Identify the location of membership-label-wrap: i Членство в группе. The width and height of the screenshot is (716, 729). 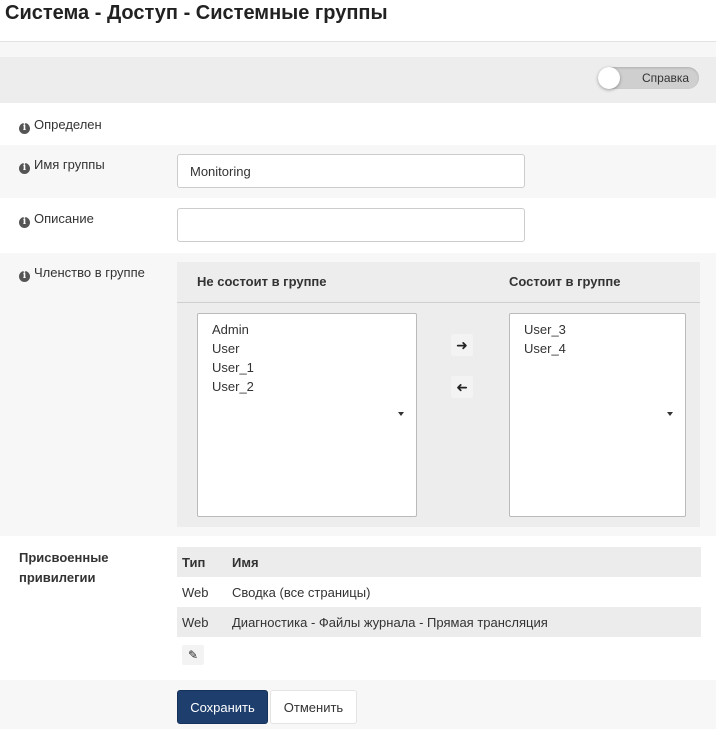
(82, 273).